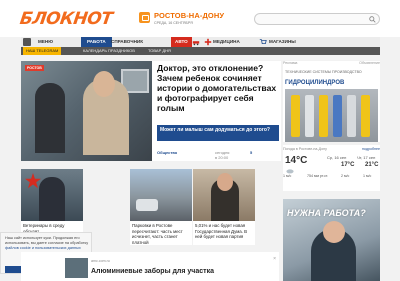  Describe the element at coordinates (226, 42) in the screenshot. I see `nav-medicina: МЕДИЦИНА` at that location.